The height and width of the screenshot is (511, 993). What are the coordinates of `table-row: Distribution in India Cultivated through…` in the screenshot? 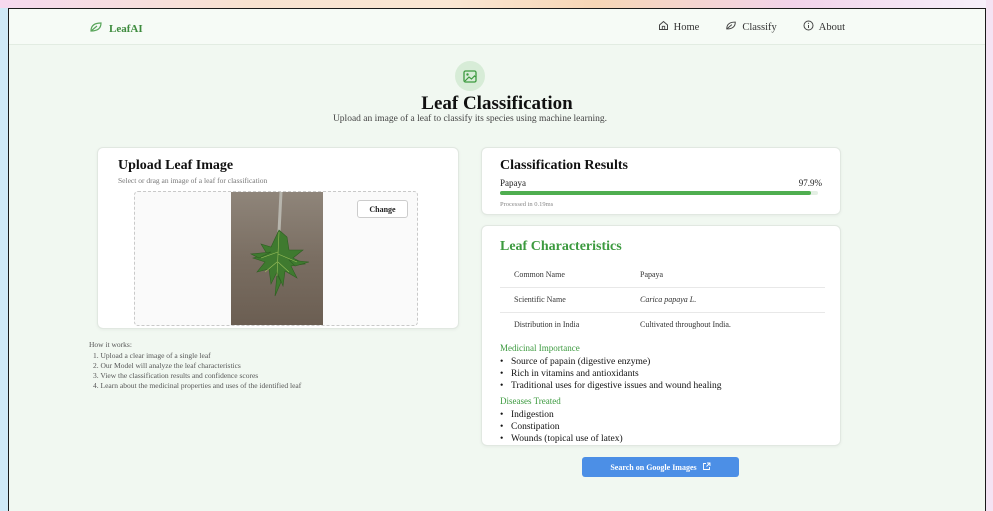 It's located at (662, 324).